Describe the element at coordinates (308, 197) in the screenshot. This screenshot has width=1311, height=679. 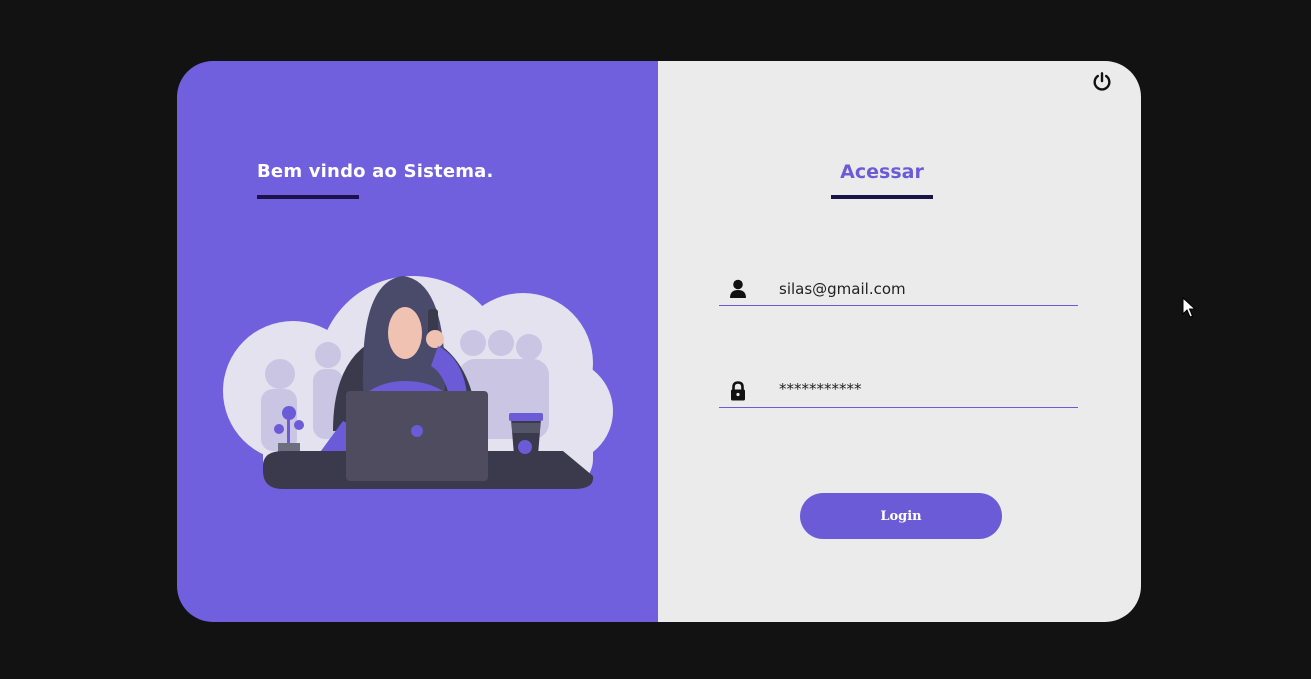
I see `welcome-underline` at that location.